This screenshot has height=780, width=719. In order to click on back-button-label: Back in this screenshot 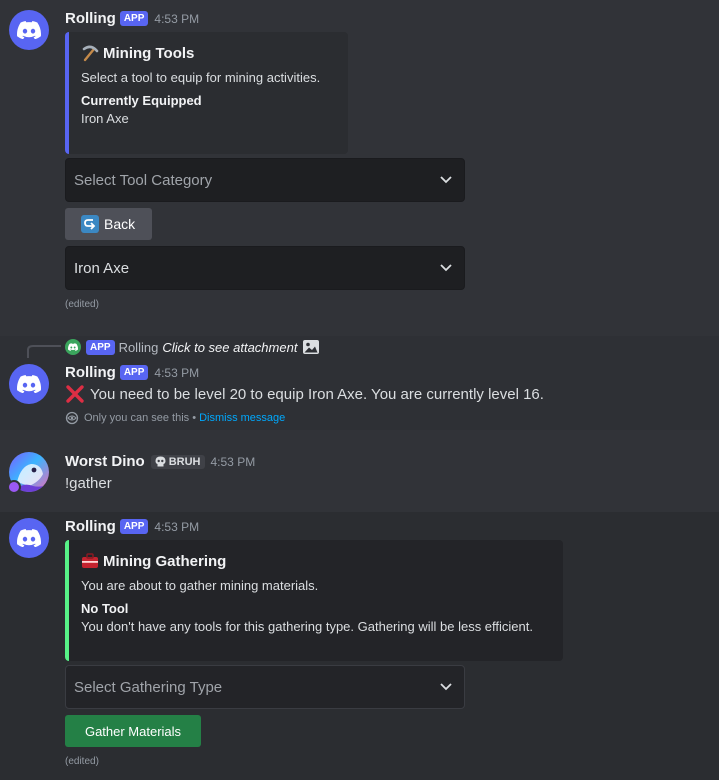, I will do `click(120, 224)`.